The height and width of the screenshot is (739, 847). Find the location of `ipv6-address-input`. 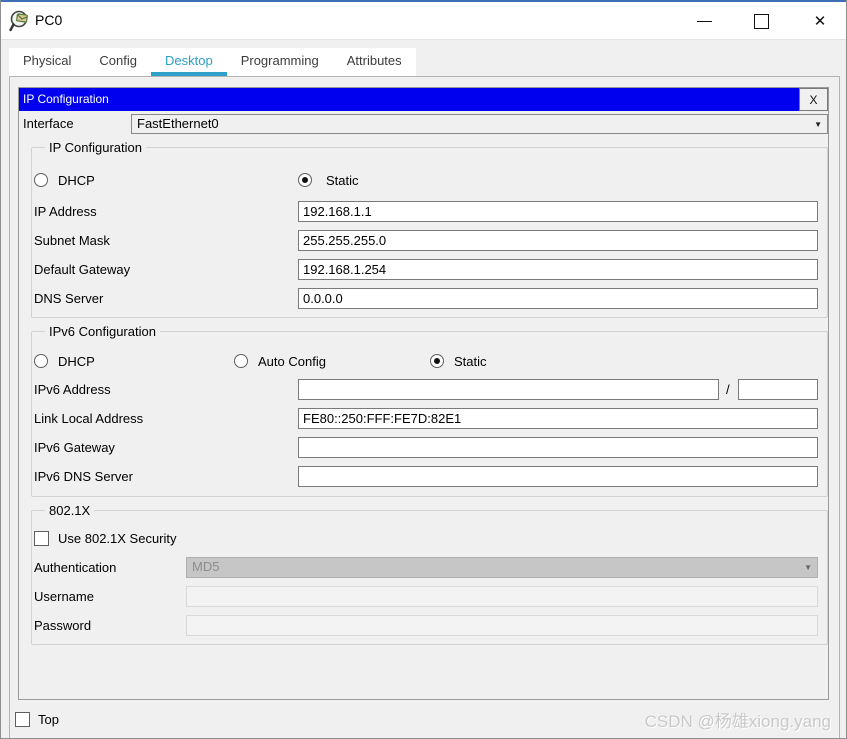

ipv6-address-input is located at coordinates (508, 389).